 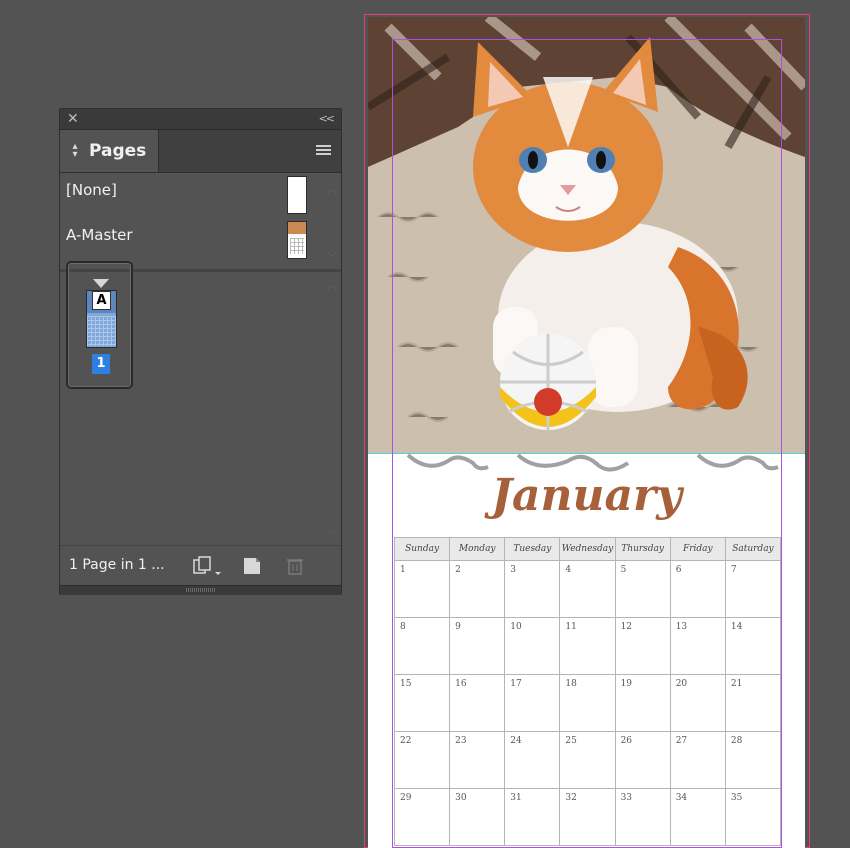 I want to click on new-page-icon, so click(x=252, y=568).